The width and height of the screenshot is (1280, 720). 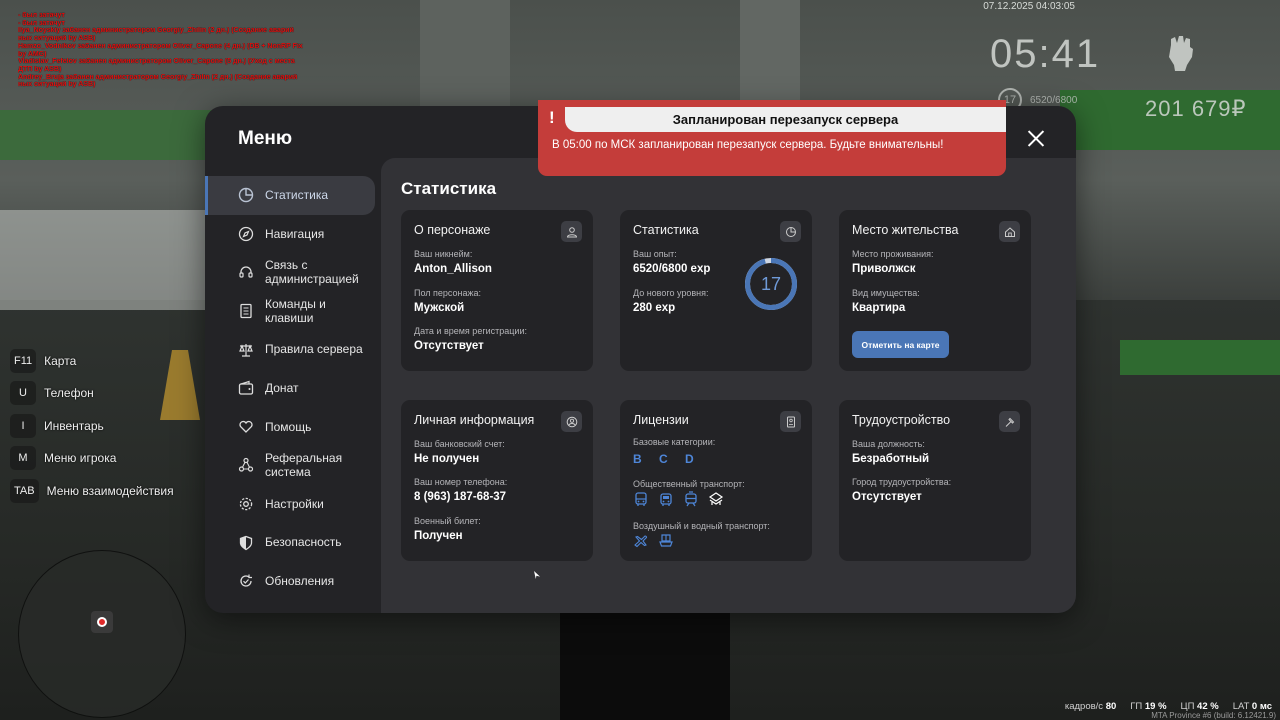 What do you see at coordinates (902, 482) in the screenshot?
I see `field-label: Город трудоустройства:` at bounding box center [902, 482].